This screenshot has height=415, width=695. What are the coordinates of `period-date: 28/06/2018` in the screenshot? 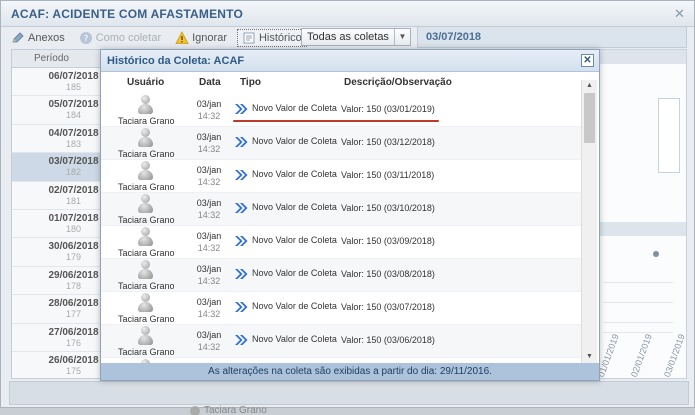 It's located at (73, 304).